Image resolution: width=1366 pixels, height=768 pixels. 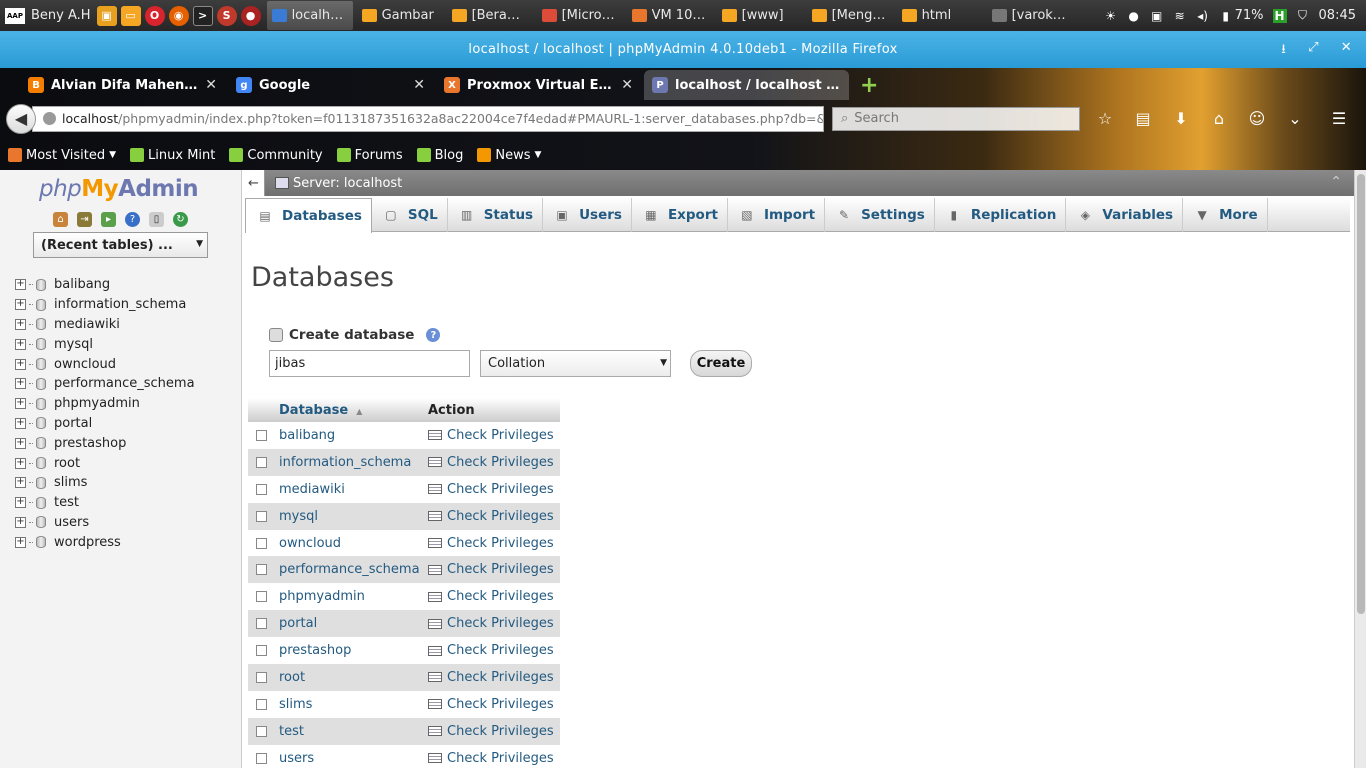 What do you see at coordinates (349, 624) in the screenshot?
I see `database-name-link: portal` at bounding box center [349, 624].